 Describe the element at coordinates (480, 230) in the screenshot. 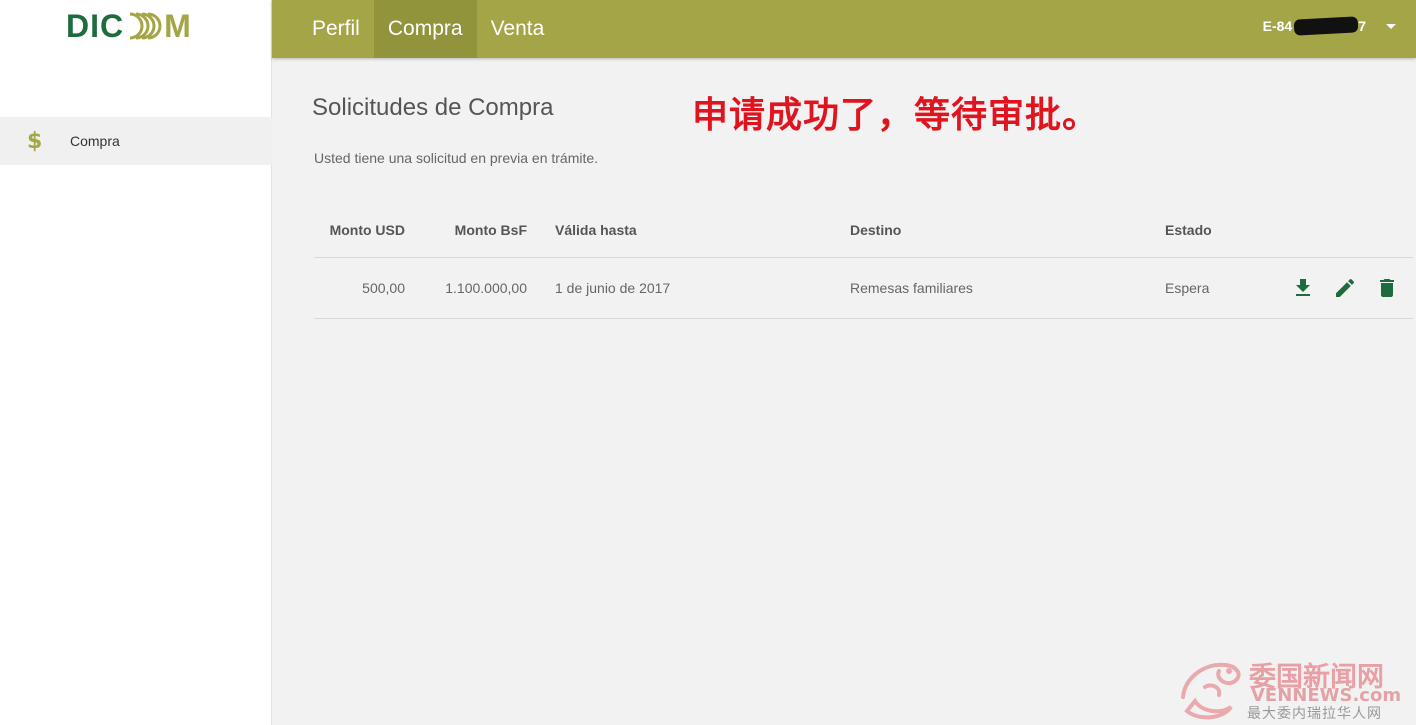

I see `header-monto-bsf: Monto BsF` at that location.